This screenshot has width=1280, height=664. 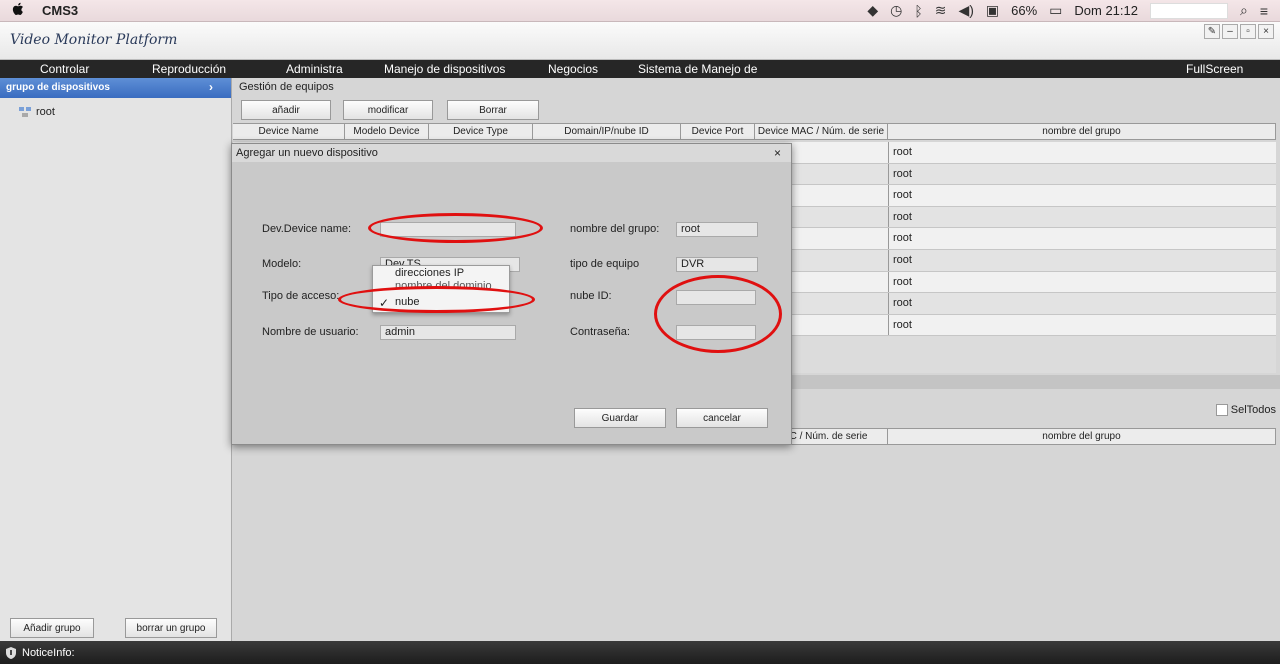 I want to click on close-window-icon: ×, so click(x=1266, y=31).